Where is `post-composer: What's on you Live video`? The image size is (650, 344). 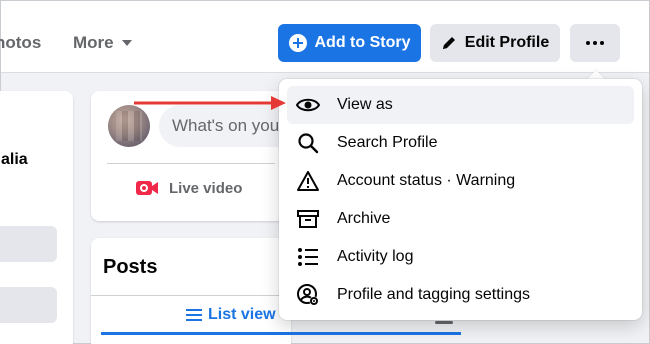 post-composer: What's on you Live video is located at coordinates (195, 156).